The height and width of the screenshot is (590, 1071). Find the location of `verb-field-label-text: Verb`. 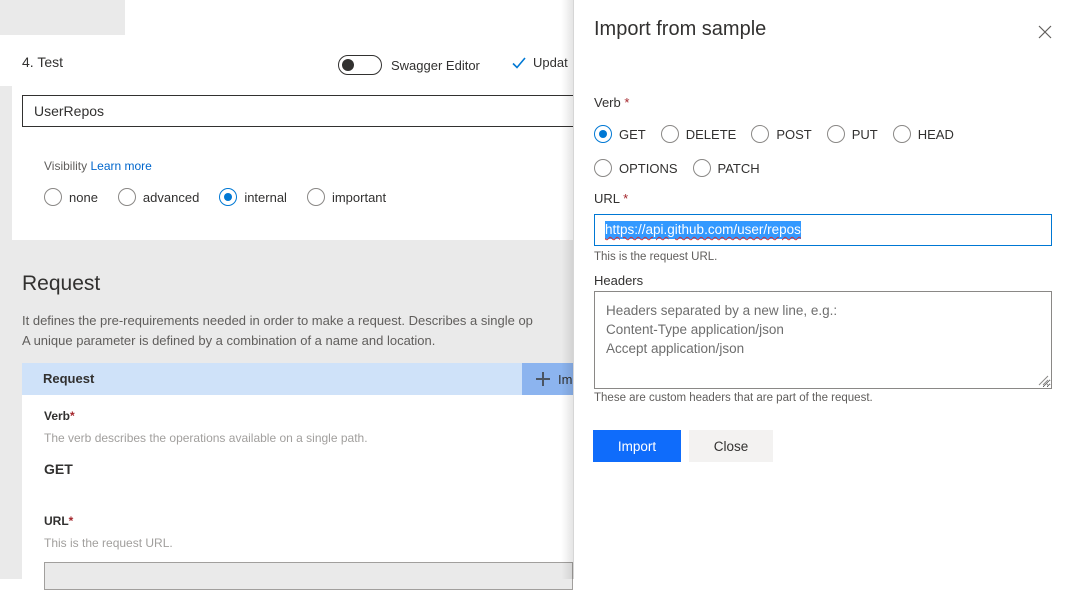

verb-field-label-text: Verb is located at coordinates (57, 416).